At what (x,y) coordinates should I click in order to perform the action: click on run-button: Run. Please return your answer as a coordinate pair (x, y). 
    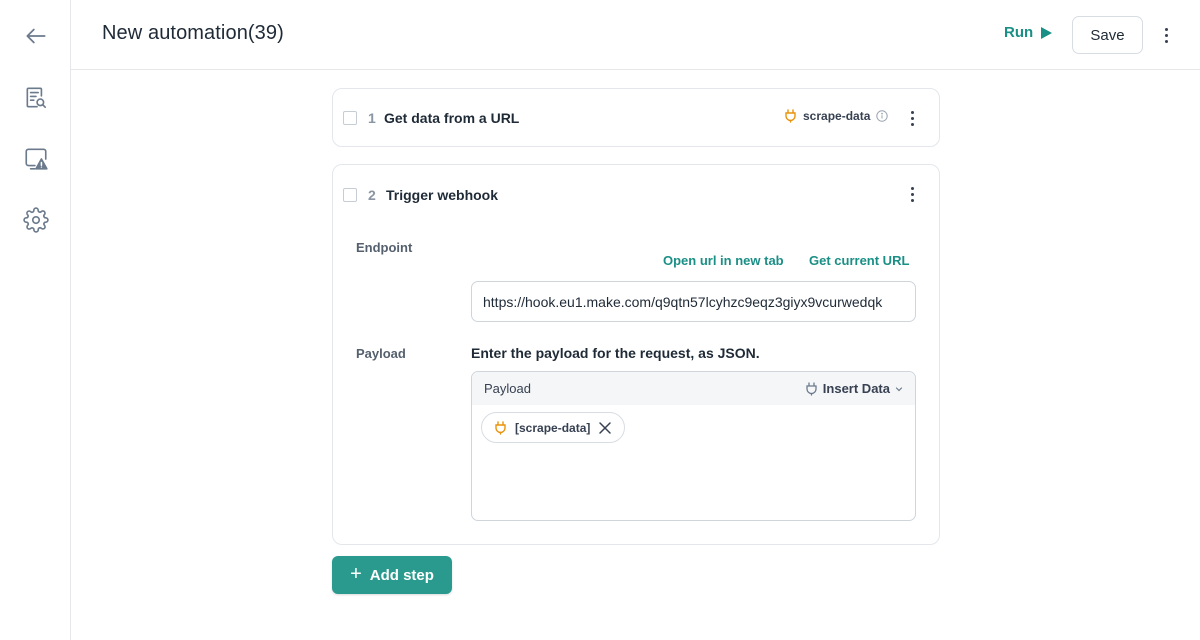
    Looking at the image, I should click on (1028, 32).